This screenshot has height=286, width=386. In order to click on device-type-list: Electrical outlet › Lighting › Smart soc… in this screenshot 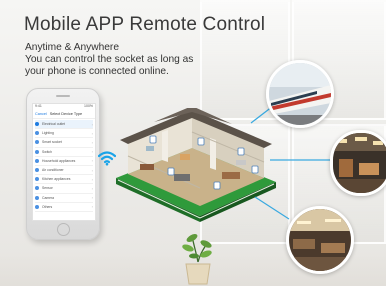, I will do `click(64, 166)`.